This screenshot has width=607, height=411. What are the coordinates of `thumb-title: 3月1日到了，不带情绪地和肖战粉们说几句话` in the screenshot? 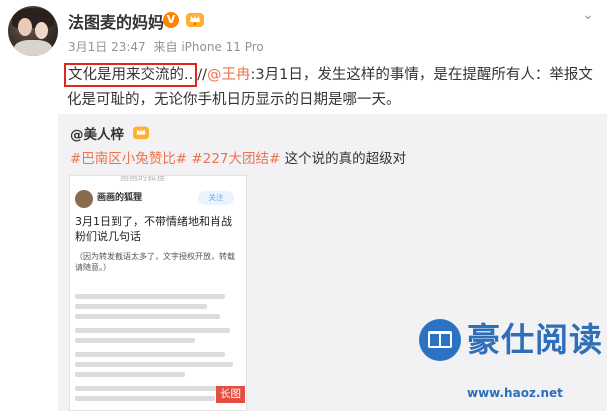 It's located at (153, 229).